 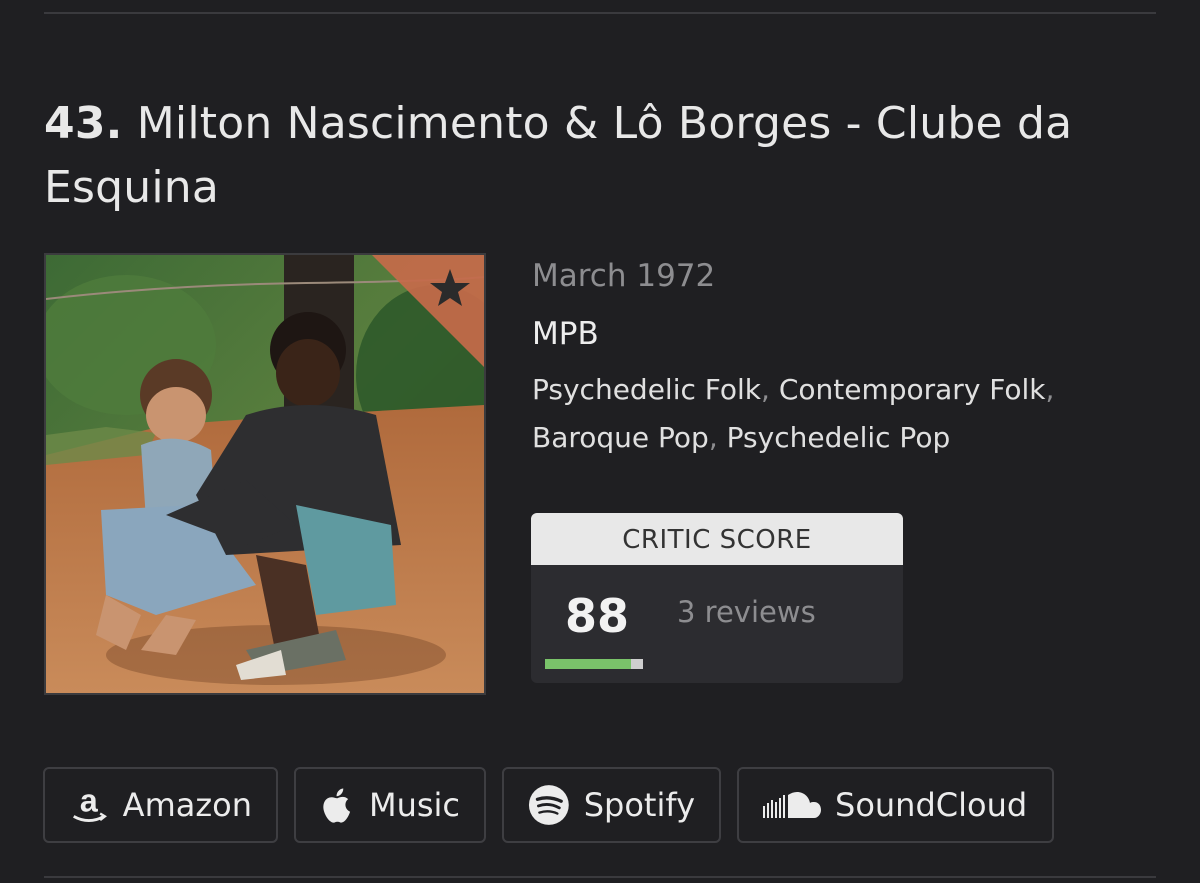 I want to click on score-bar-fill, so click(x=588, y=664).